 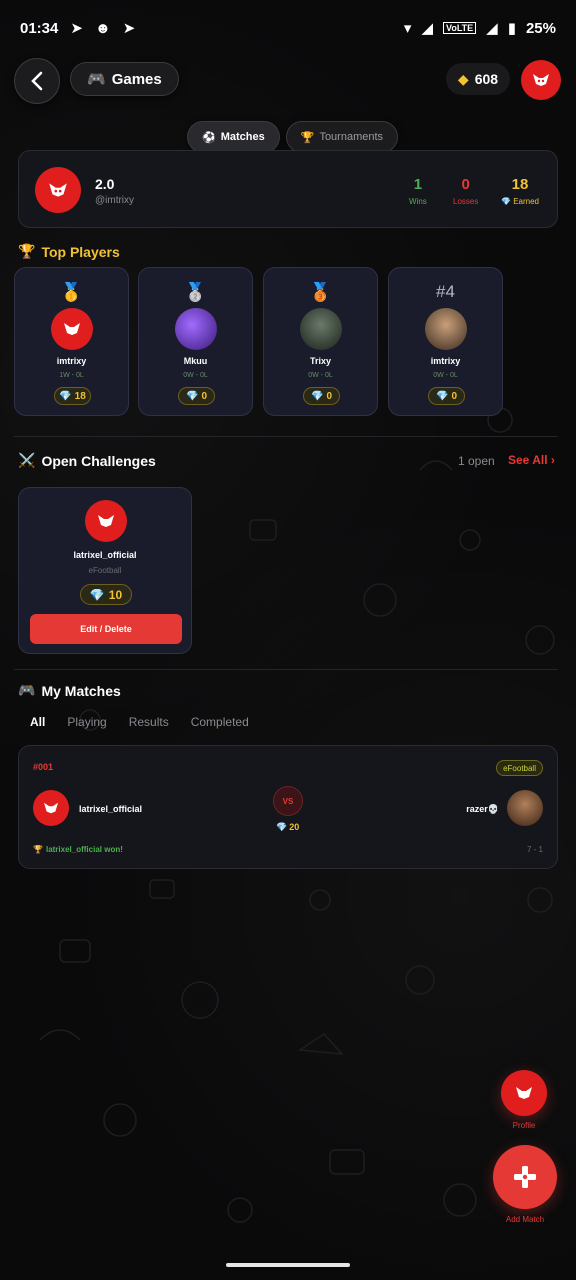 What do you see at coordinates (320, 292) in the screenshot?
I see `bronze-medal-icon: 🥉` at bounding box center [320, 292].